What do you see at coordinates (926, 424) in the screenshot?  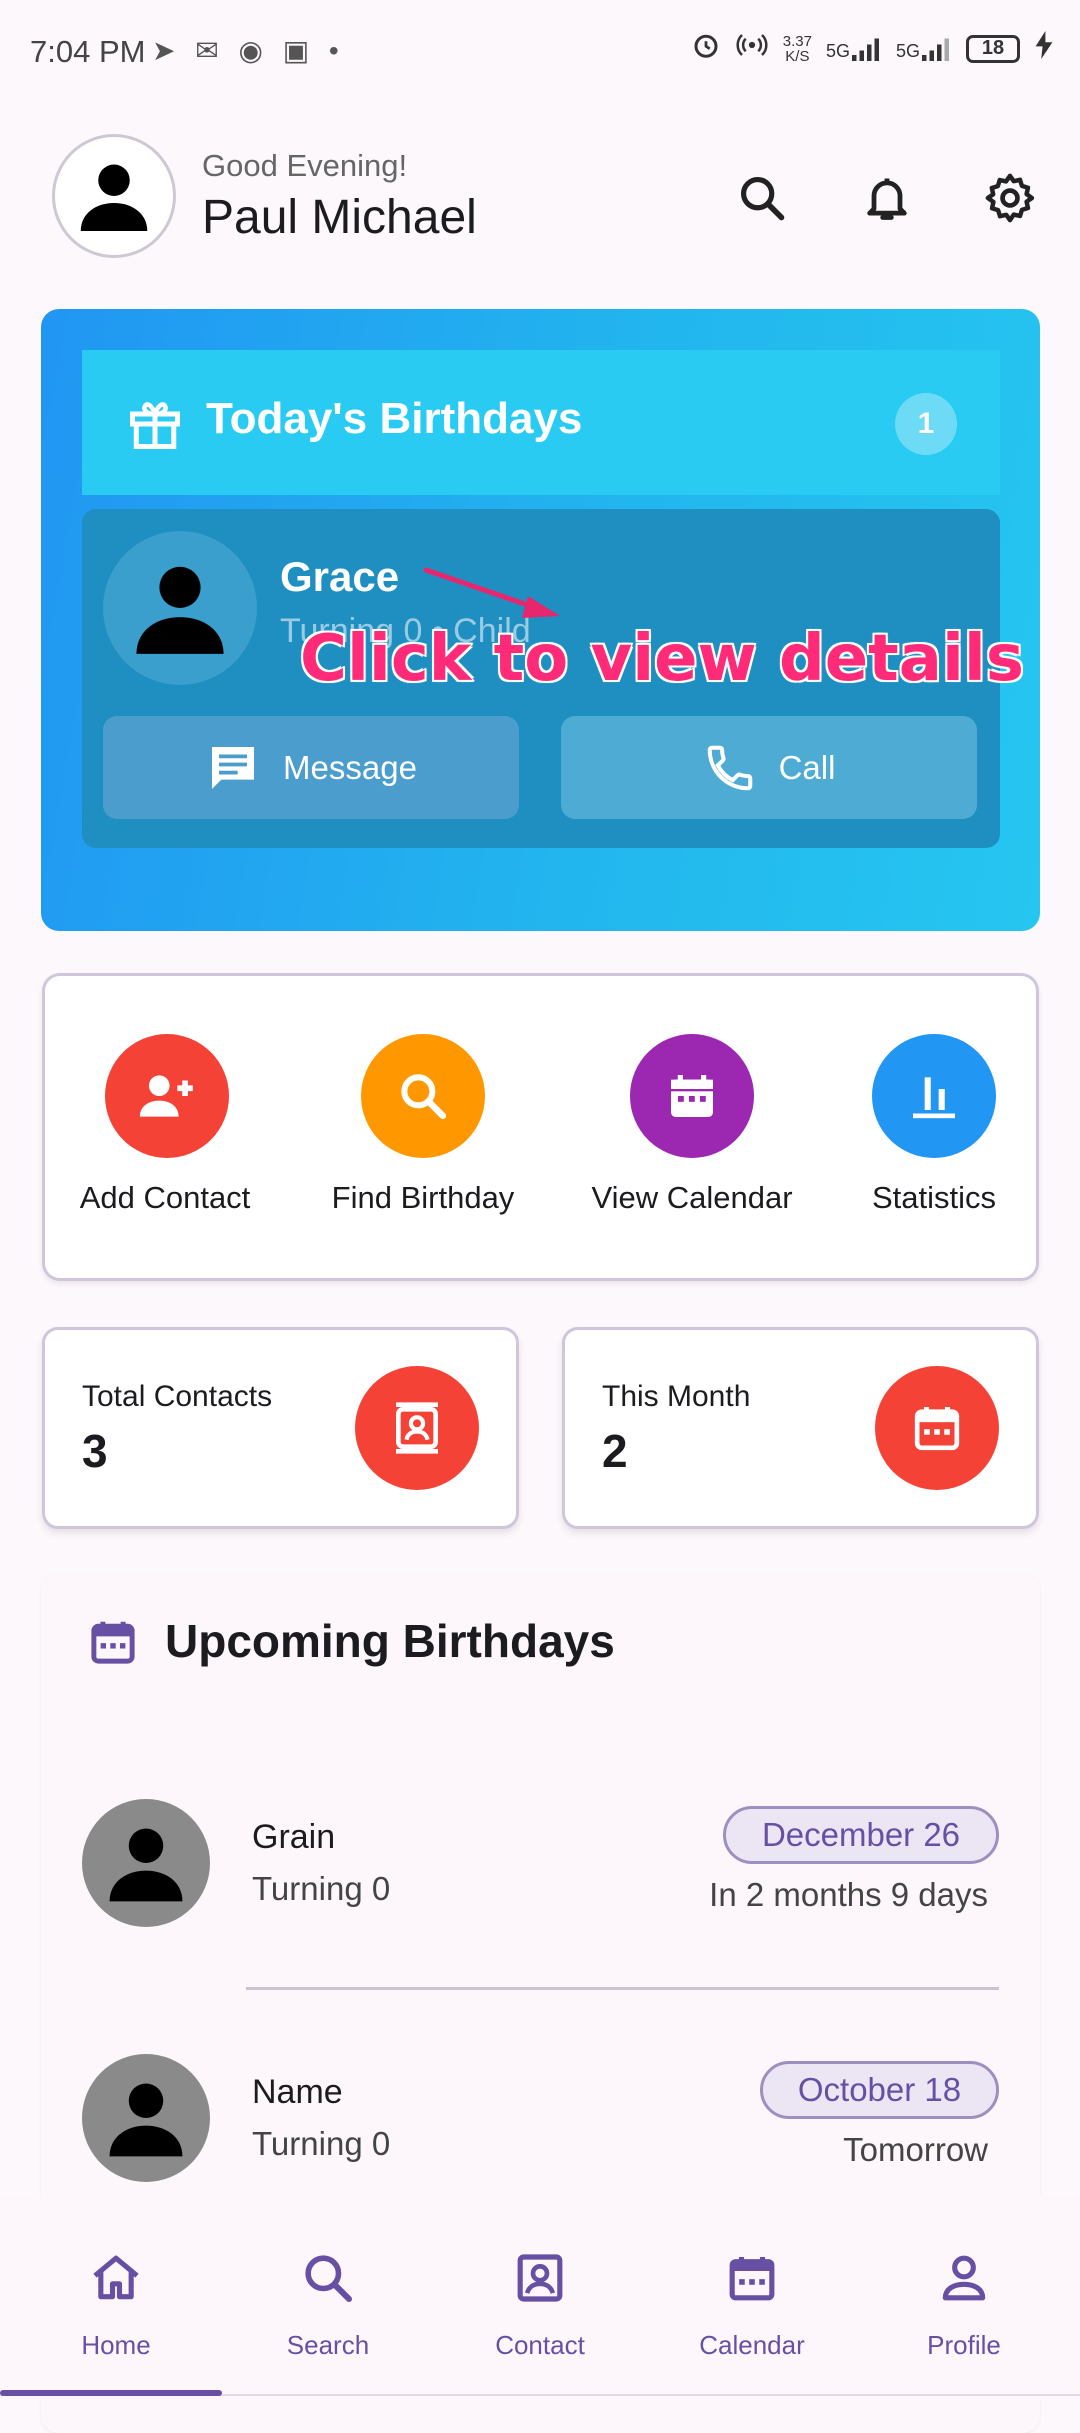 I see `birthday-count-badge: 1` at bounding box center [926, 424].